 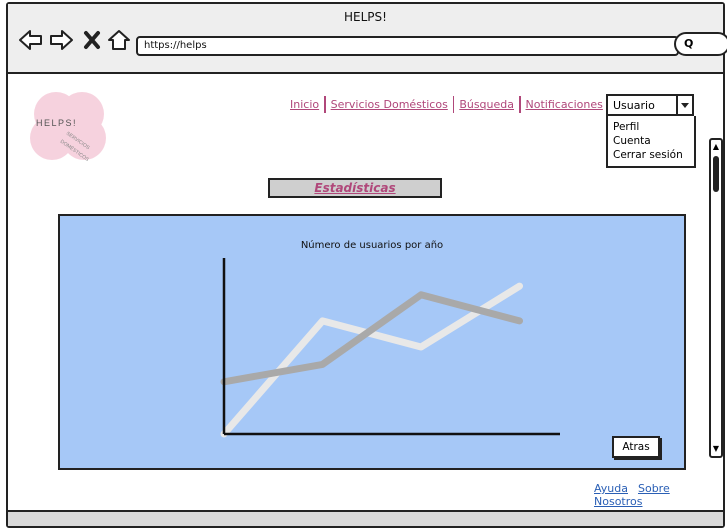 What do you see at coordinates (634, 105) in the screenshot?
I see `user-dropdown-label: Usuario` at bounding box center [634, 105].